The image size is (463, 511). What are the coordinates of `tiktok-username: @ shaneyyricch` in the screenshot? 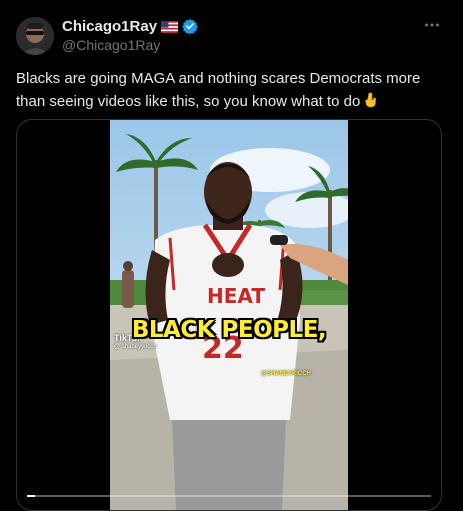 It's located at (135, 347).